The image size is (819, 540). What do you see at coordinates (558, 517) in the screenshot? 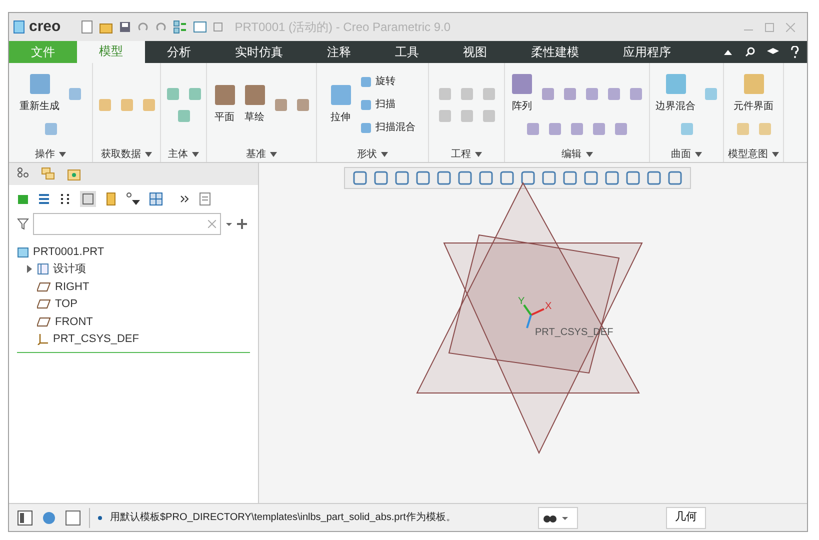
I see `find-button` at bounding box center [558, 517].